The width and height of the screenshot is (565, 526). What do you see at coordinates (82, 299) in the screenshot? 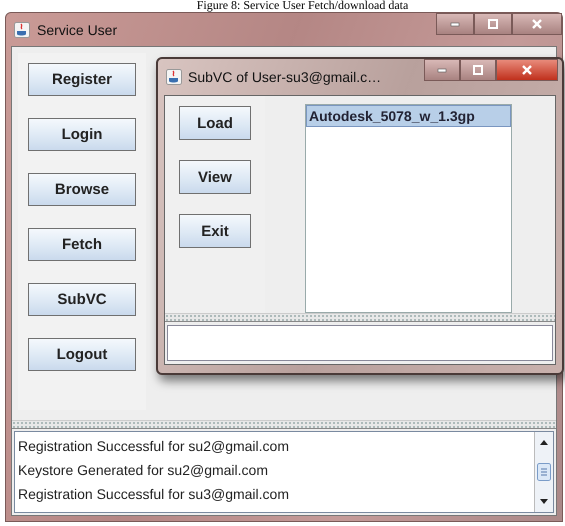
I see `menu-button: SubVC` at bounding box center [82, 299].